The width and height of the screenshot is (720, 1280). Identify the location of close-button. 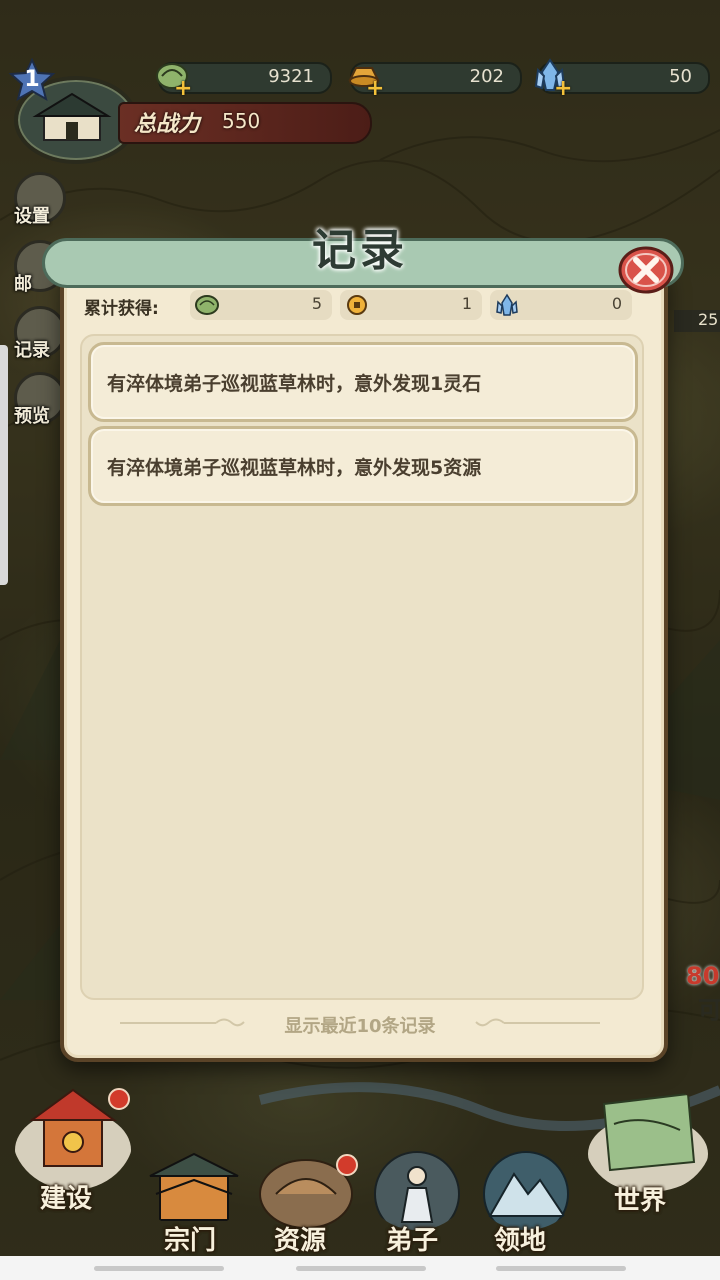
(646, 270).